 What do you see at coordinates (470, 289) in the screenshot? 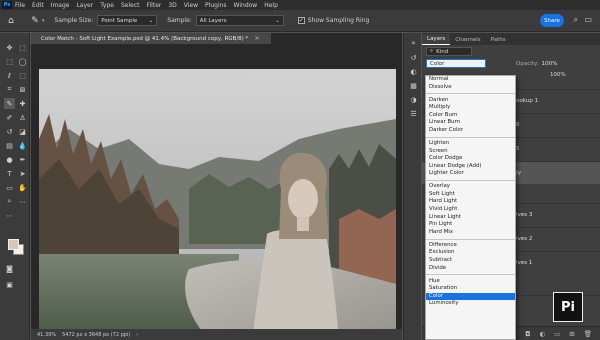
I see `blend-mode-option: Saturation` at bounding box center [470, 289].